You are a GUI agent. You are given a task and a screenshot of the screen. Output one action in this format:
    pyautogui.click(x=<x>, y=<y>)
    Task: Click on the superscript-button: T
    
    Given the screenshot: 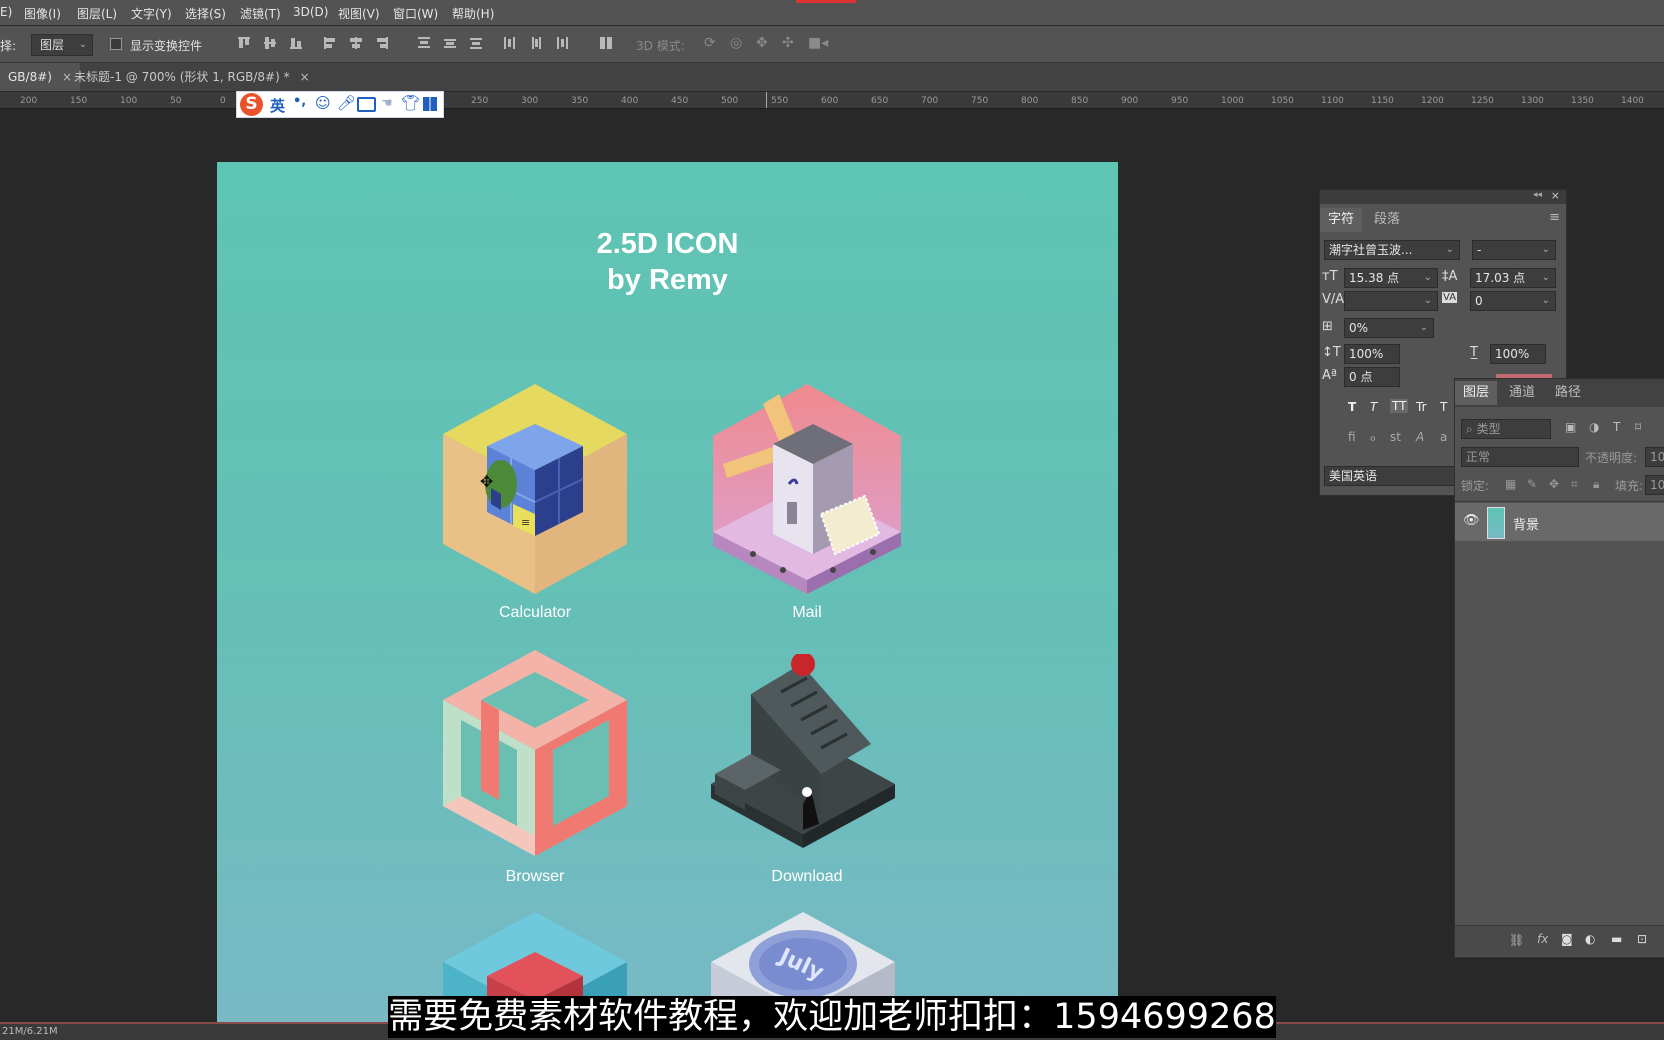 What is the action you would take?
    pyautogui.click(x=1443, y=407)
    